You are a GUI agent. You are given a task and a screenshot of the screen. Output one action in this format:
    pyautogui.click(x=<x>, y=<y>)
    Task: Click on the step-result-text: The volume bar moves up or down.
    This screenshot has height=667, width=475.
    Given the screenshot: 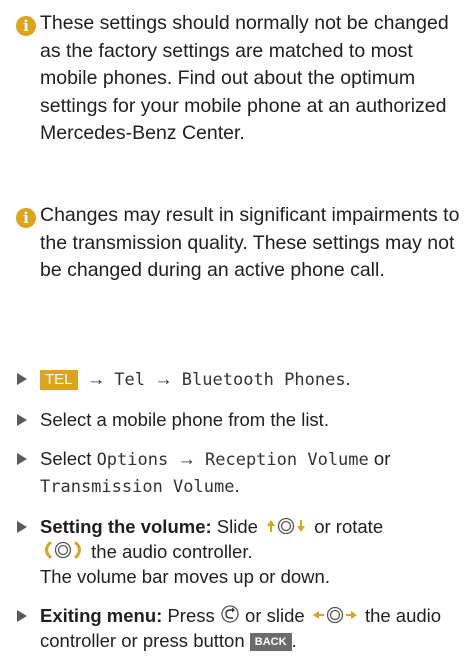 What is the action you would take?
    pyautogui.click(x=185, y=576)
    